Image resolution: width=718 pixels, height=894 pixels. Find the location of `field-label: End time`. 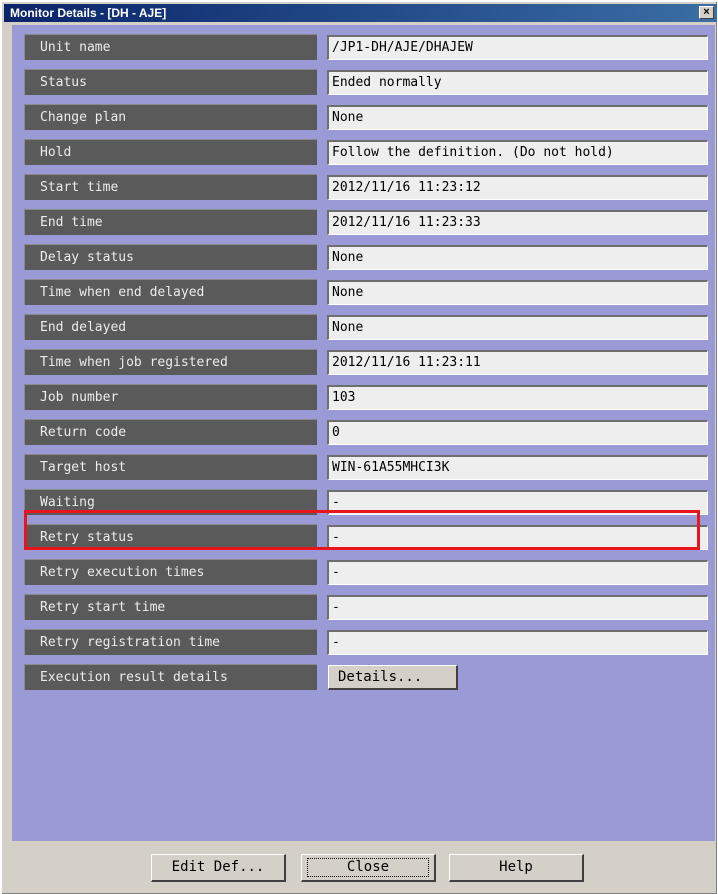

field-label: End time is located at coordinates (170, 222).